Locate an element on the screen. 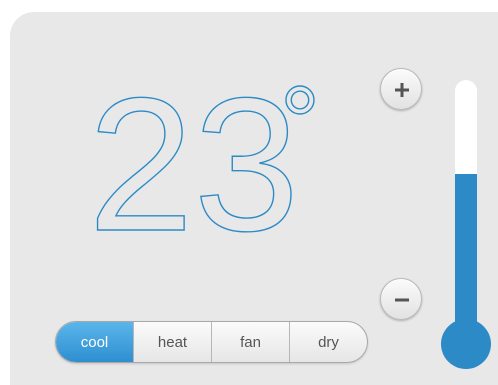 This screenshot has width=498, height=385. increase-temperature-button is located at coordinates (401, 89).